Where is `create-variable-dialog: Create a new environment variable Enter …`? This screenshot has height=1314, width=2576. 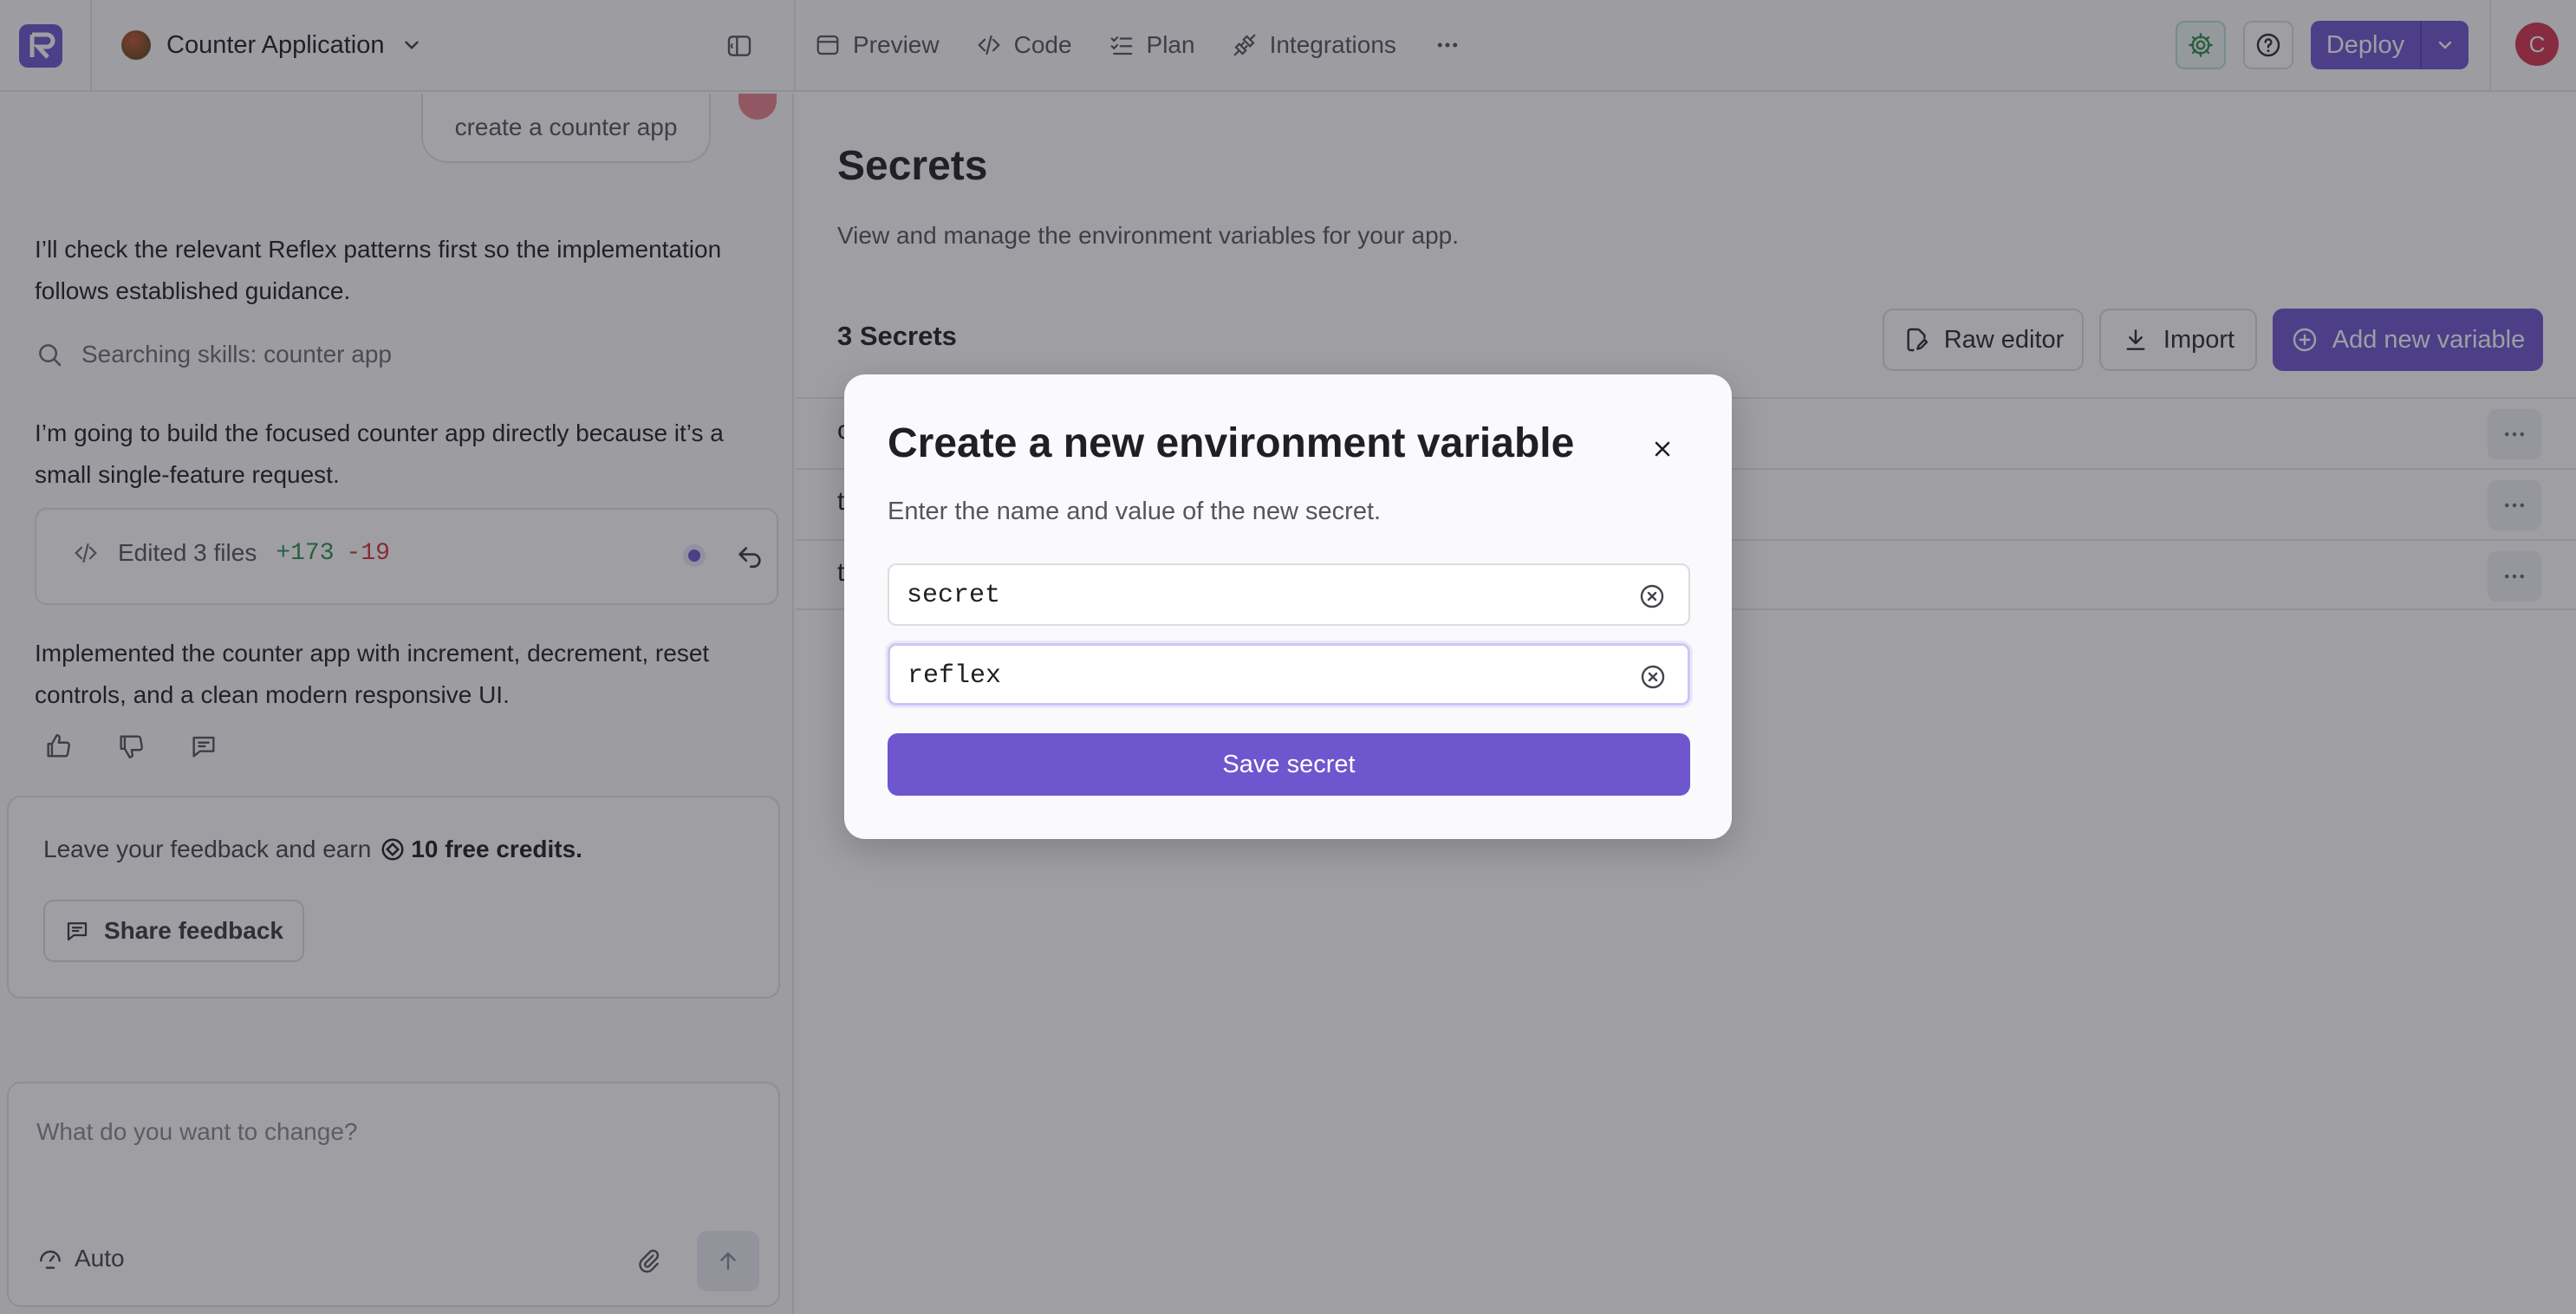
create-variable-dialog: Create a new environment variable Enter … is located at coordinates (1288, 606).